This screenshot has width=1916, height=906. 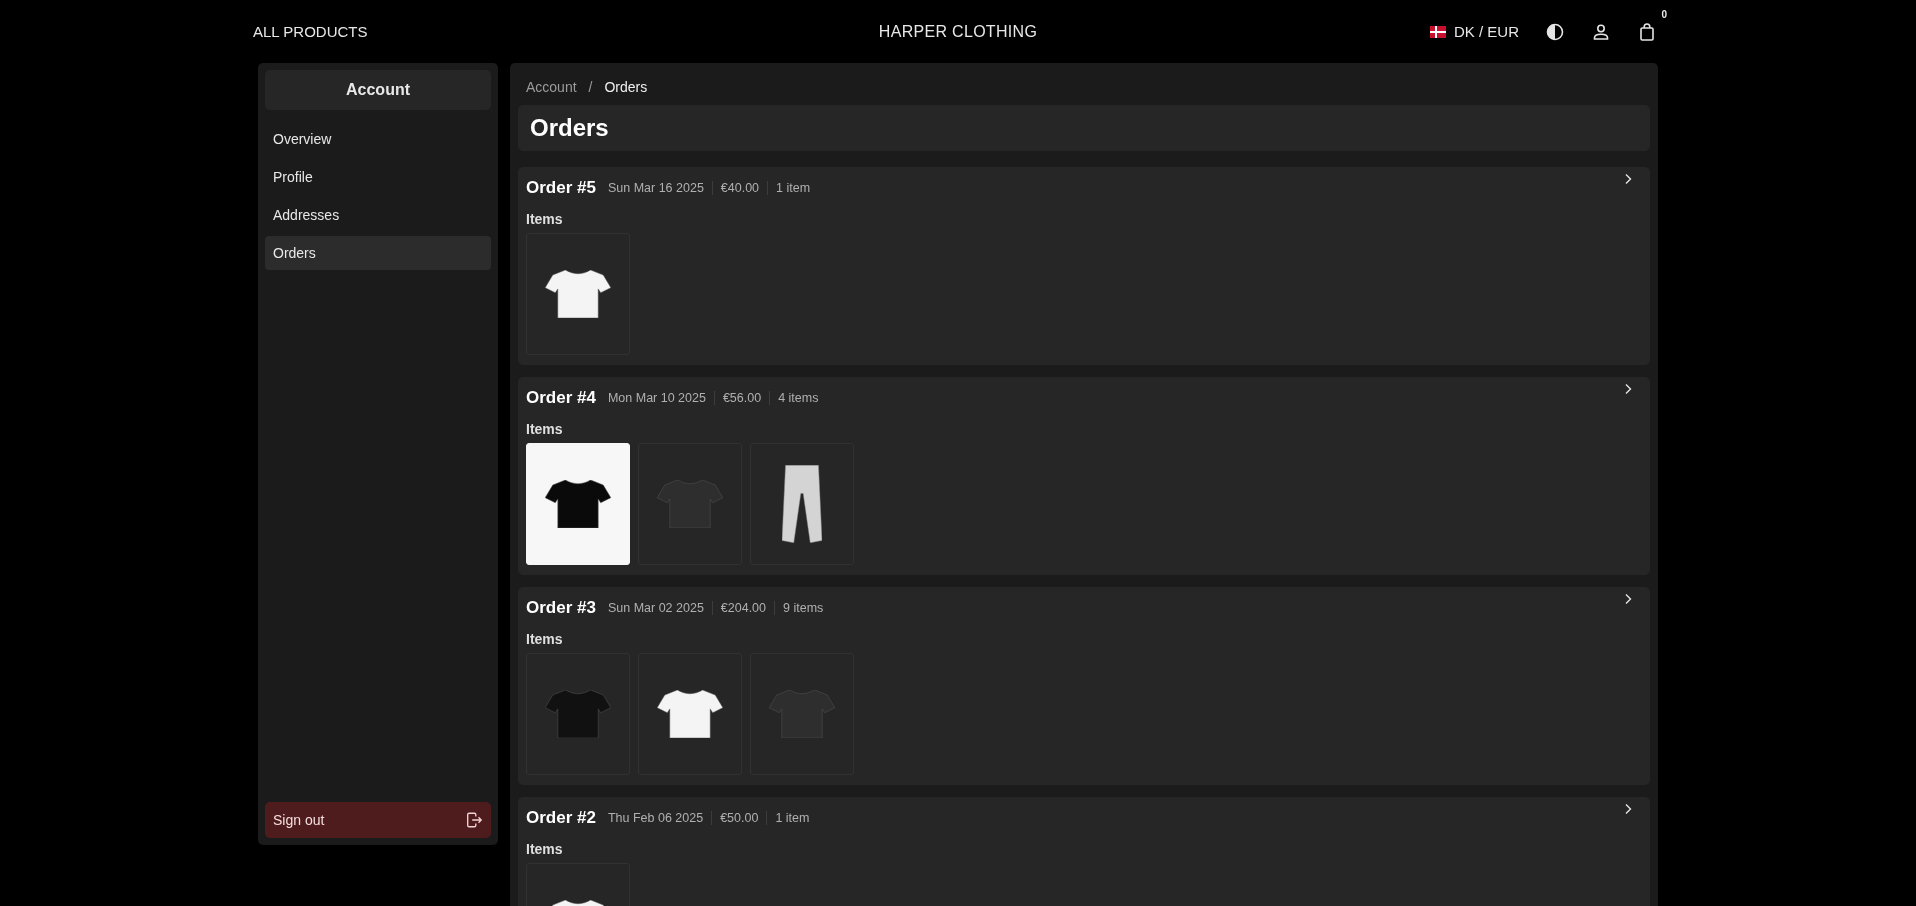 I want to click on flag-icon, so click(x=1438, y=31).